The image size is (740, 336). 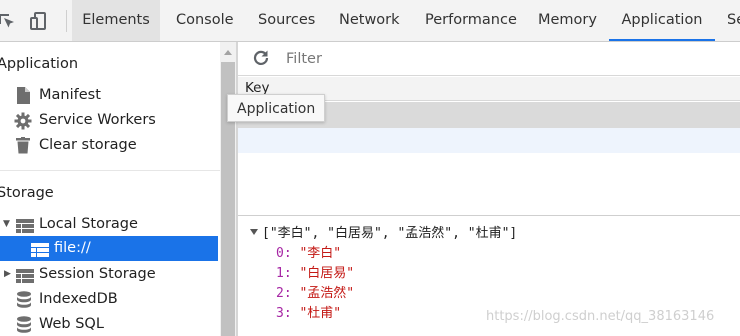 I want to click on sidebar-item-local-storage: ▼ Local Storage, so click(x=110, y=224).